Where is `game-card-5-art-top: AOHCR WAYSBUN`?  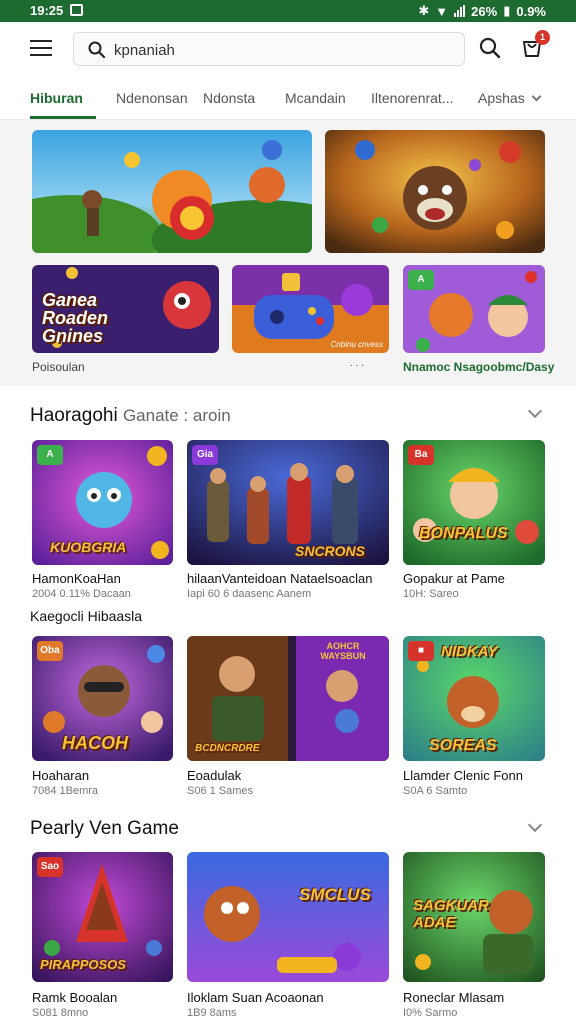 game-card-5-art-top: AOHCR WAYSBUN is located at coordinates (343, 651).